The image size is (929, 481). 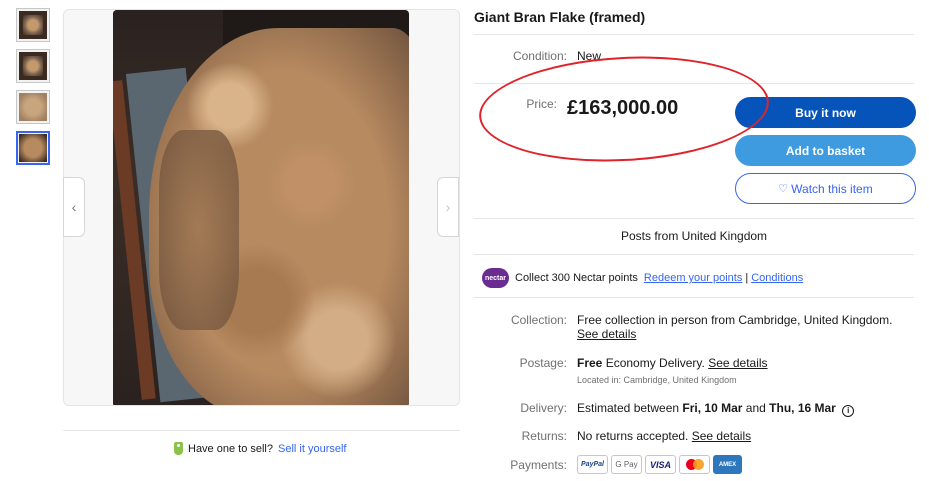 I want to click on sell-it-yourself-link: Sell it yourself, so click(x=312, y=449).